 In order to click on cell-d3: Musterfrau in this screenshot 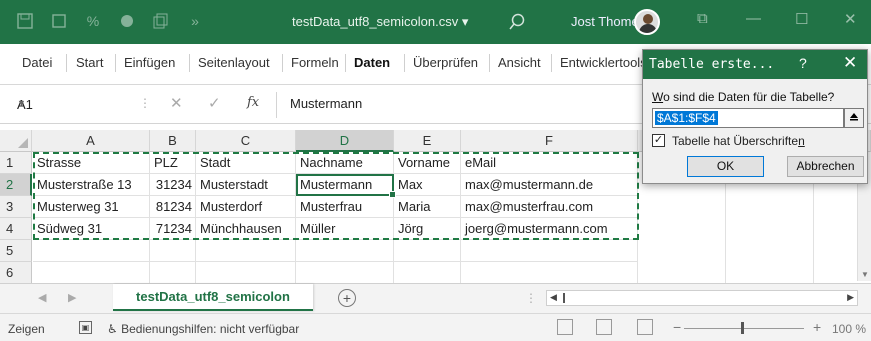, I will do `click(345, 207)`.